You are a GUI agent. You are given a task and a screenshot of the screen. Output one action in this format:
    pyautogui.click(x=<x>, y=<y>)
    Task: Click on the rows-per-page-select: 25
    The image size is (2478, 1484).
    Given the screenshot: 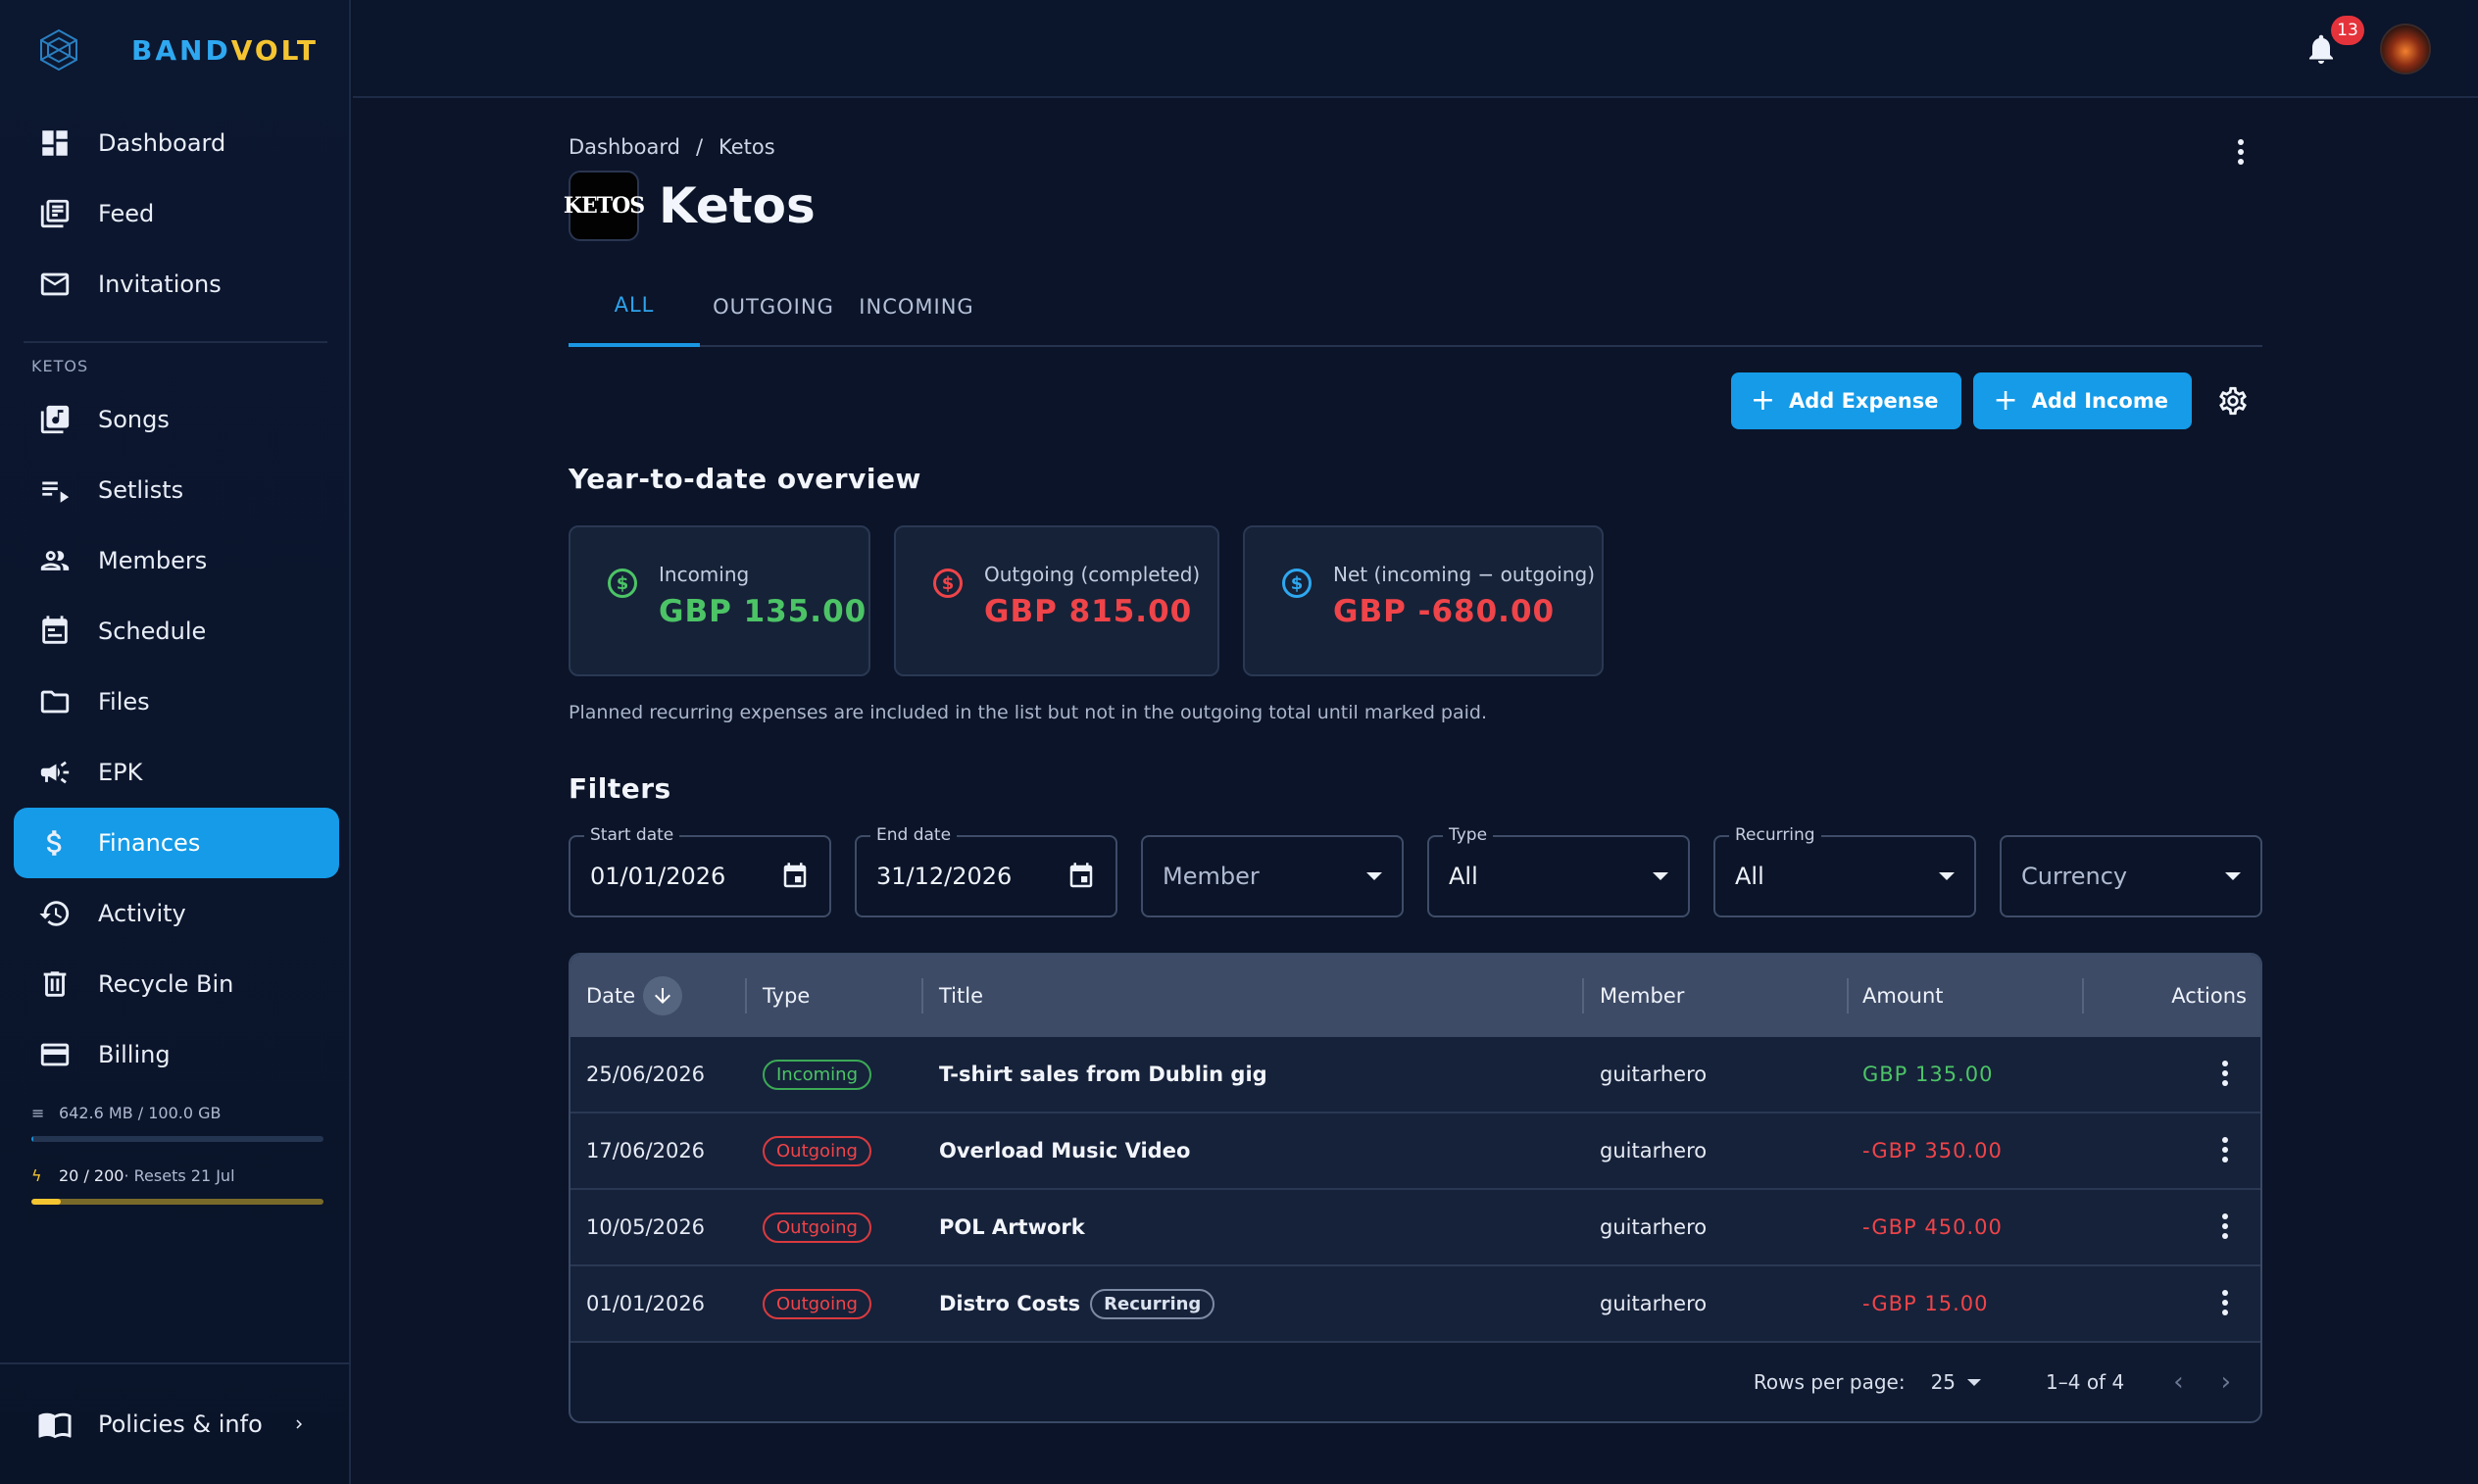 What is the action you would take?
    pyautogui.click(x=1956, y=1382)
    